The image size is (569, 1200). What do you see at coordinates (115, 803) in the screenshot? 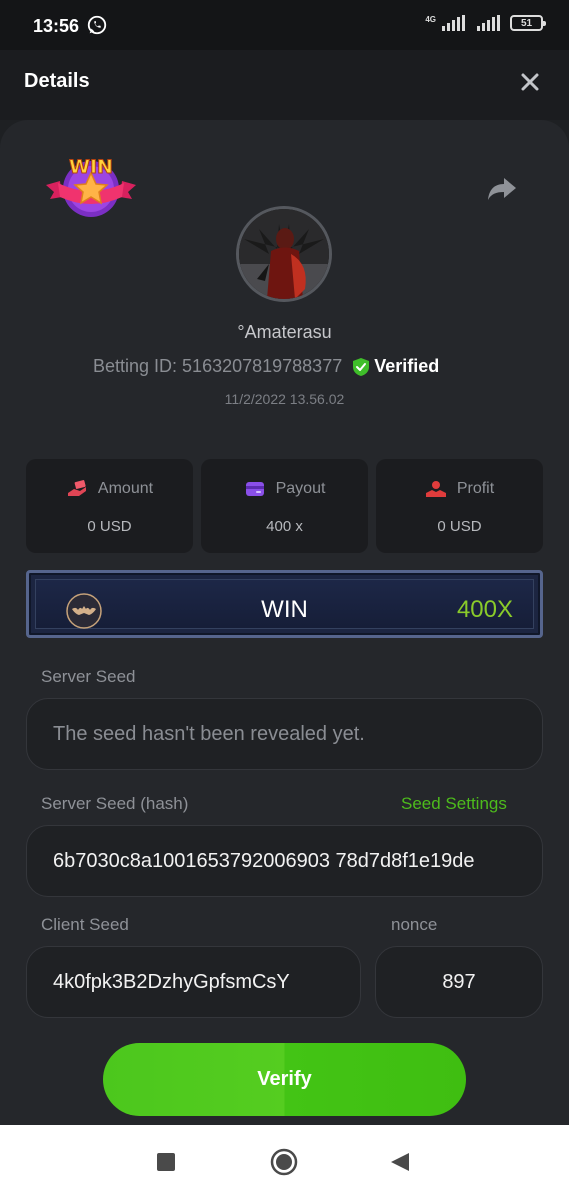
I see `server-seed-hash-label: Server Seed (hash)` at bounding box center [115, 803].